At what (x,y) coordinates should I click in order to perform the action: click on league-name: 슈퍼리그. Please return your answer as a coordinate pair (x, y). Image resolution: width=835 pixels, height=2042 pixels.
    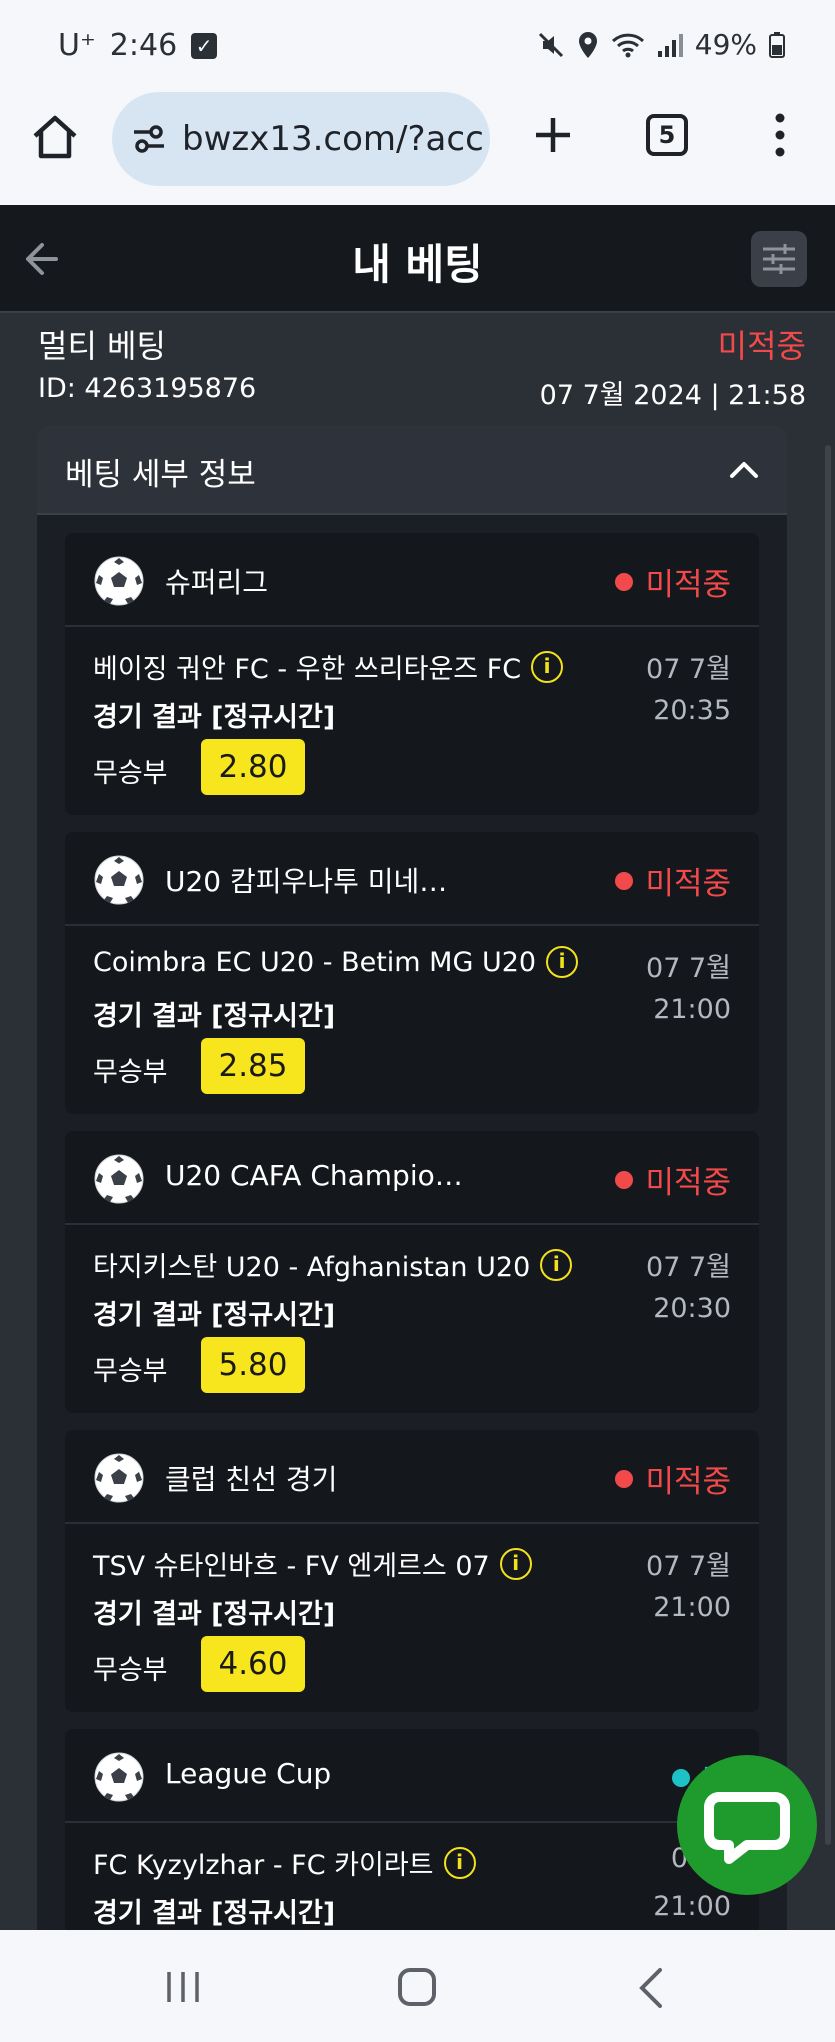
    Looking at the image, I should click on (217, 582).